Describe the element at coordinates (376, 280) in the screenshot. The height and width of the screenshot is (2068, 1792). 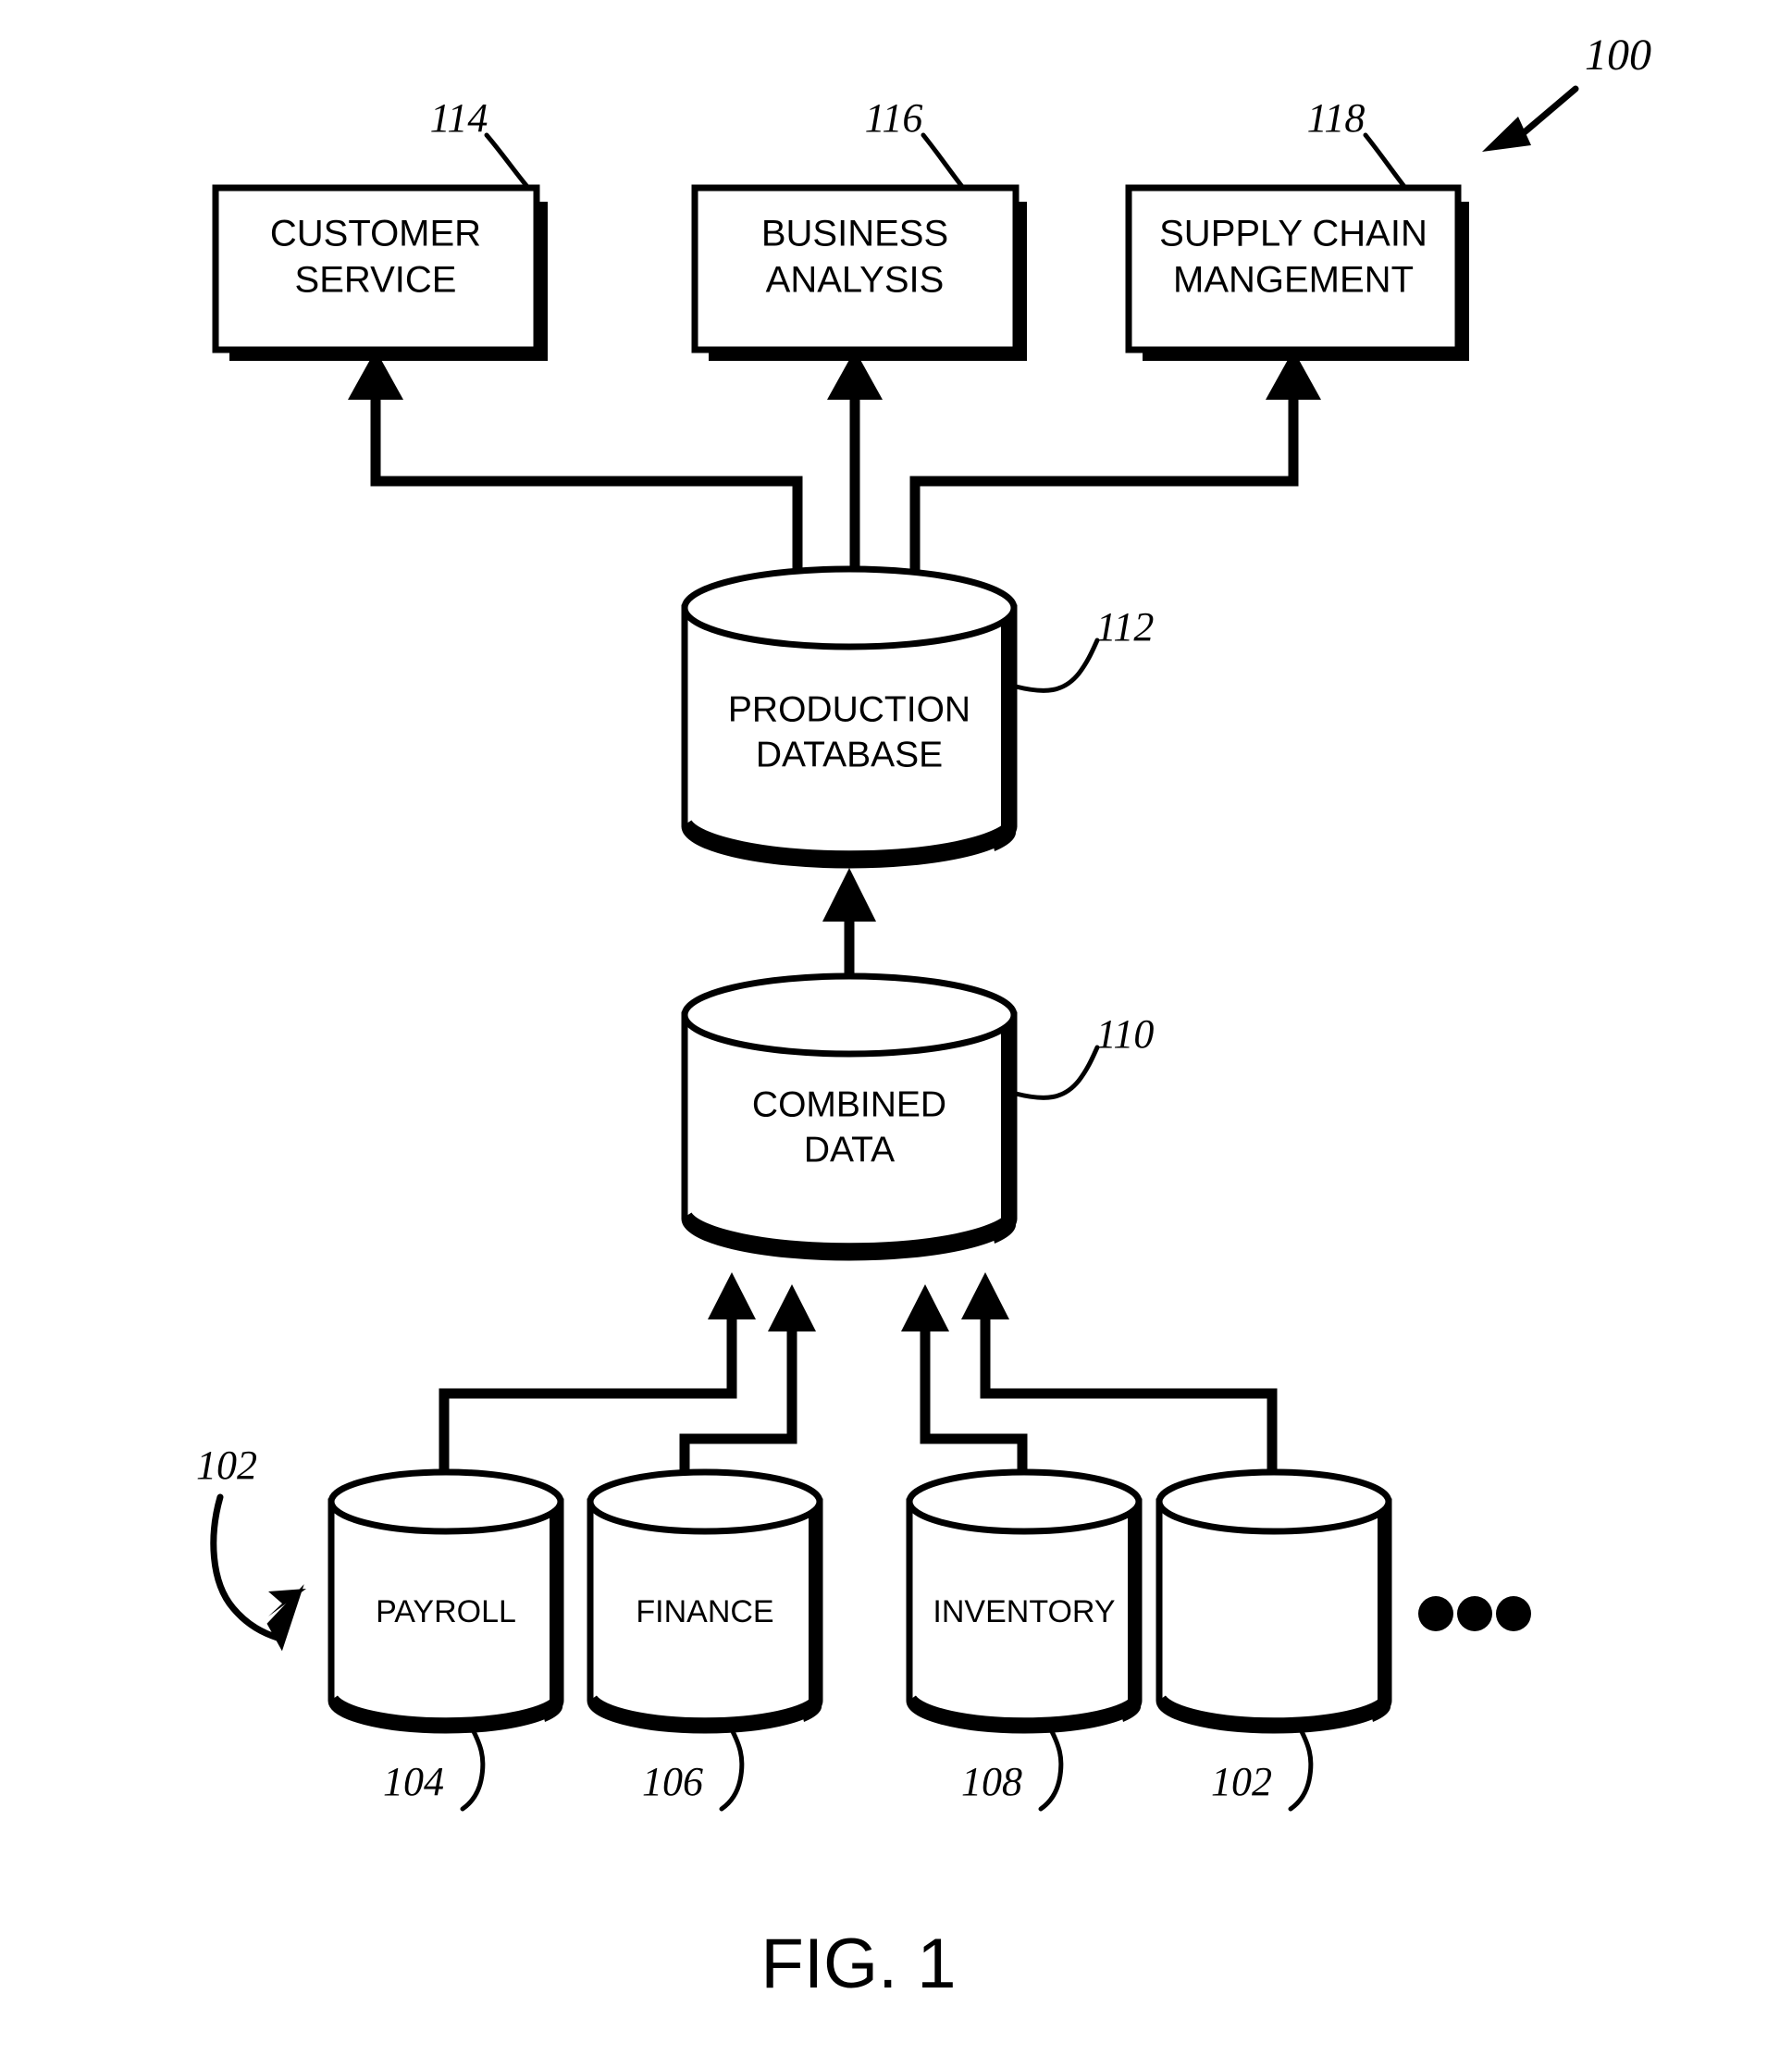
I see `consumer-label-line2: SERVICE` at that location.